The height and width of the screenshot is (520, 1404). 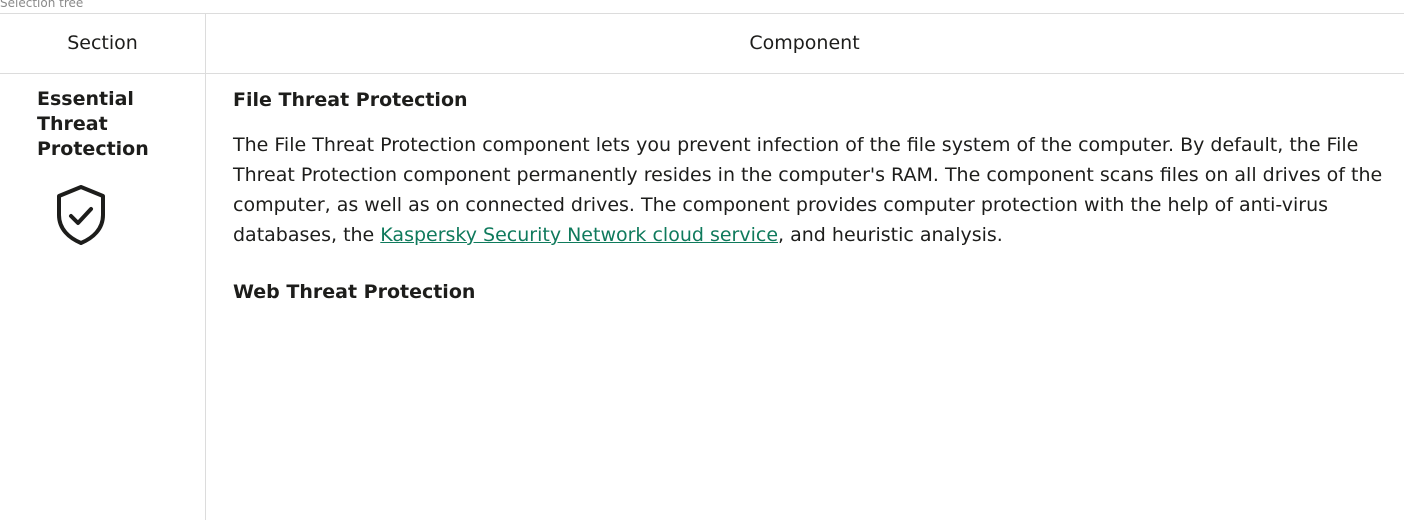 I want to click on shield-check-icon, so click(x=81, y=215).